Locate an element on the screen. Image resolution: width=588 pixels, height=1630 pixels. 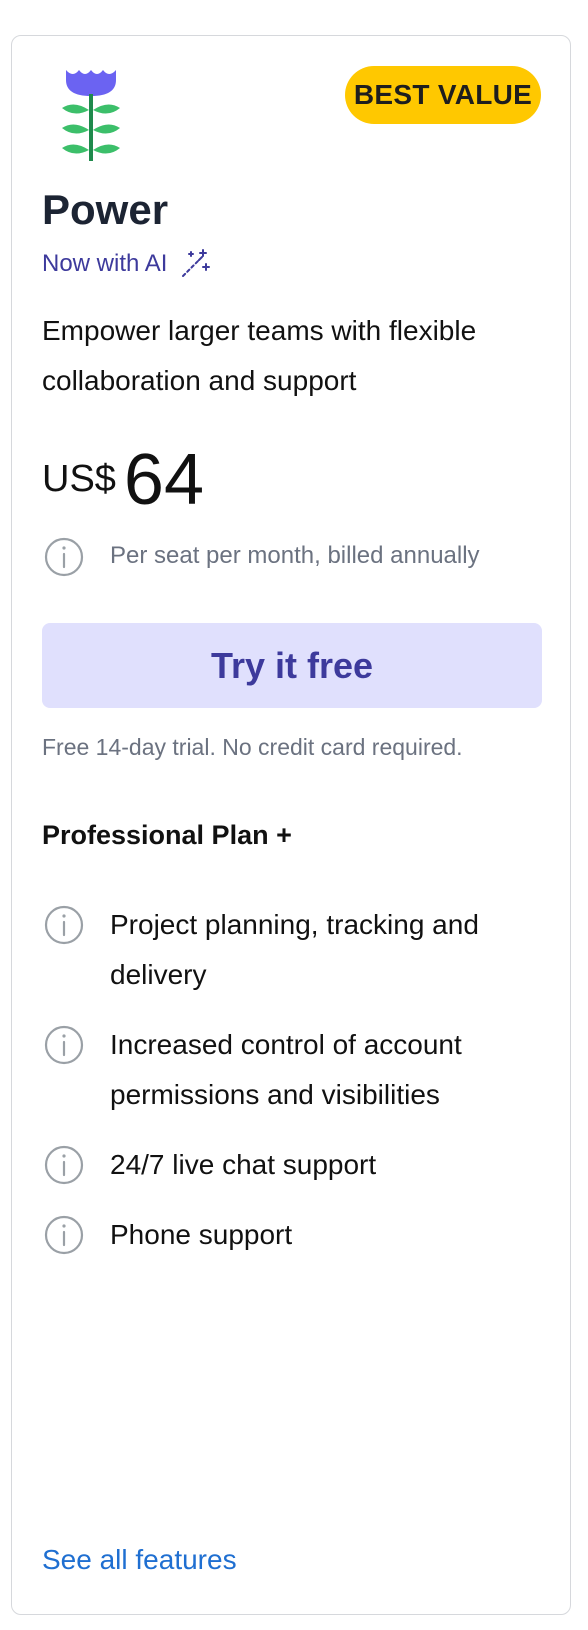
features-heading: Professional Plan + is located at coordinates (167, 835).